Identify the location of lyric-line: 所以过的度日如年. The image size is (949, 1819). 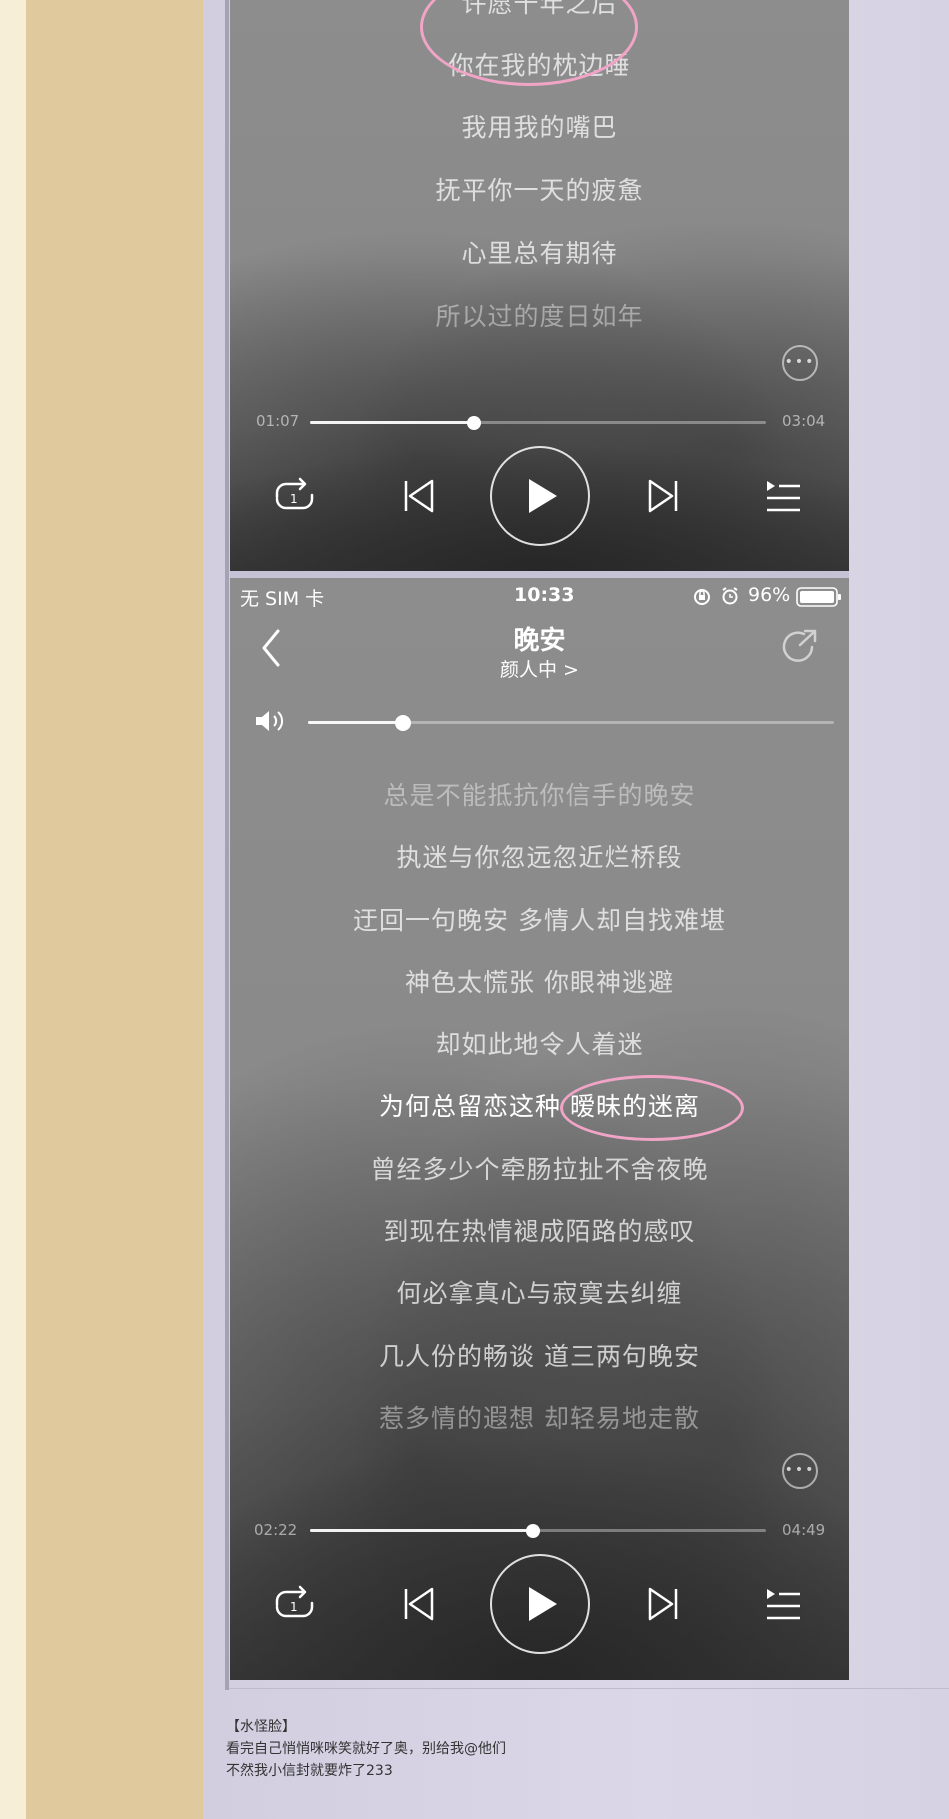
(539, 316).